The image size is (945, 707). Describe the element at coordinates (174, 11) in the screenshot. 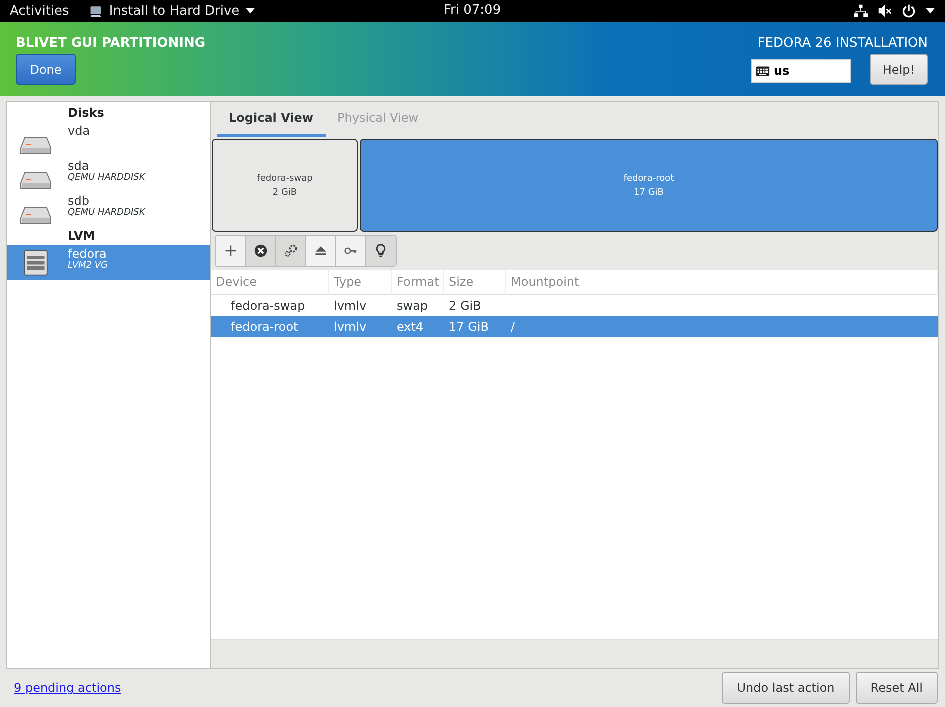

I see `app-menu: Install to Hard Drive` at that location.